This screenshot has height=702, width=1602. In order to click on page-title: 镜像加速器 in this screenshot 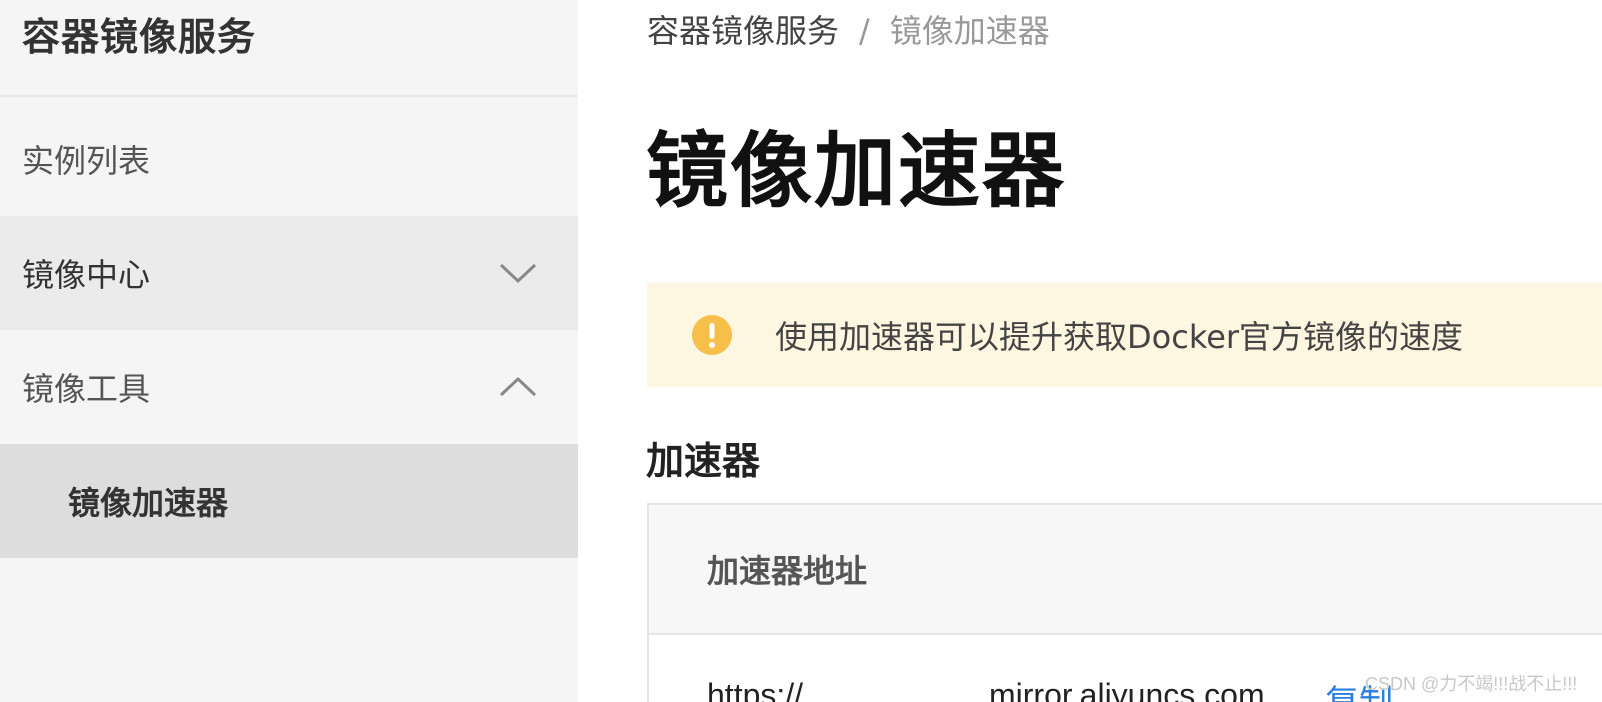, I will do `click(856, 171)`.